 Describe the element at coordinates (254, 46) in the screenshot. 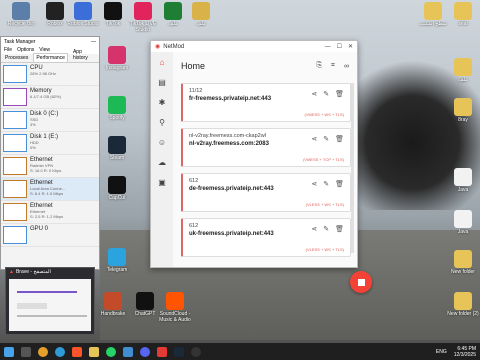

I see `netmod-titlebar: ◉ NetMod — ☐ ✕` at that location.